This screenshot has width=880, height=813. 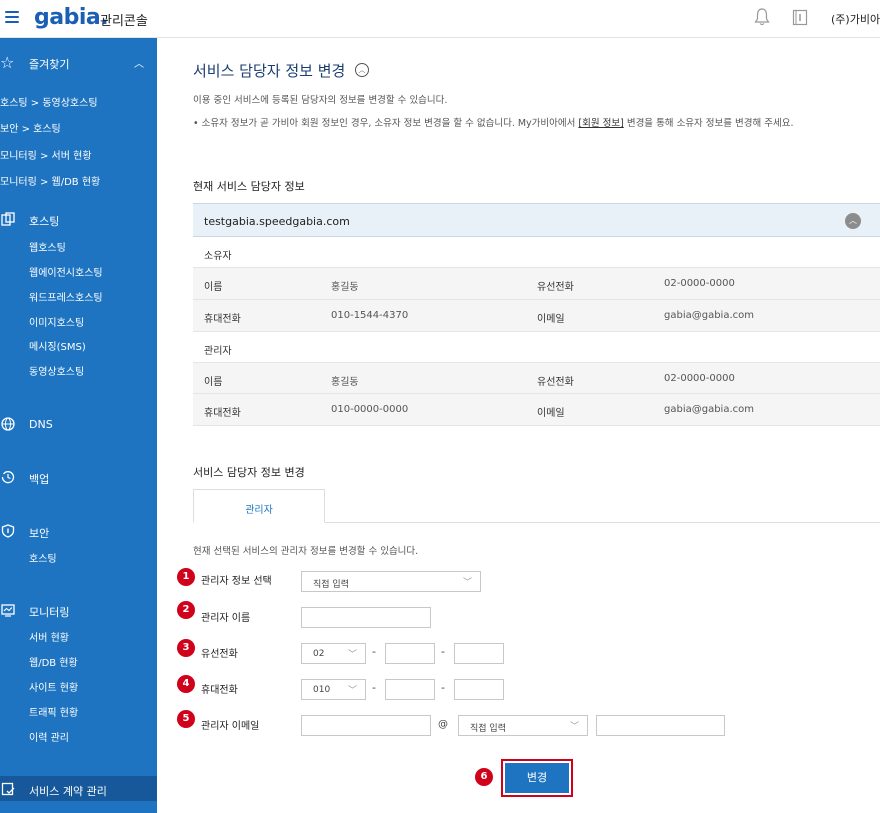 What do you see at coordinates (551, 413) in the screenshot?
I see `admin-email-label: 이메일` at bounding box center [551, 413].